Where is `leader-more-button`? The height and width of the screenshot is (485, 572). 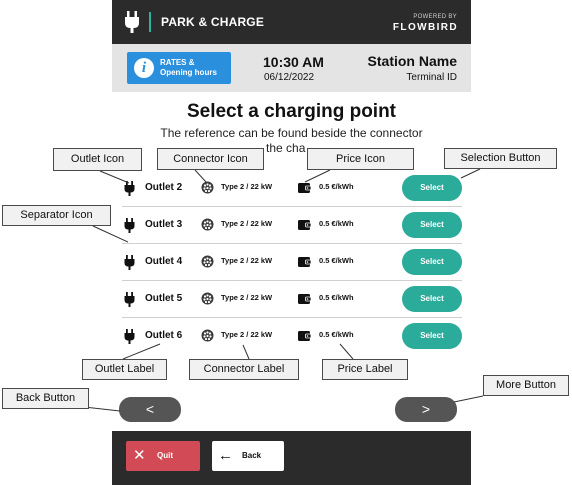
leader-more-button is located at coordinates (468, 399).